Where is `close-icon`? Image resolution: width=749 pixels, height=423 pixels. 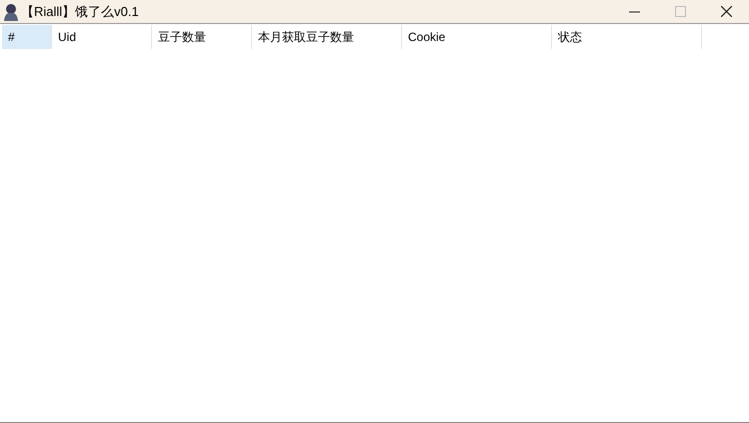 close-icon is located at coordinates (726, 11).